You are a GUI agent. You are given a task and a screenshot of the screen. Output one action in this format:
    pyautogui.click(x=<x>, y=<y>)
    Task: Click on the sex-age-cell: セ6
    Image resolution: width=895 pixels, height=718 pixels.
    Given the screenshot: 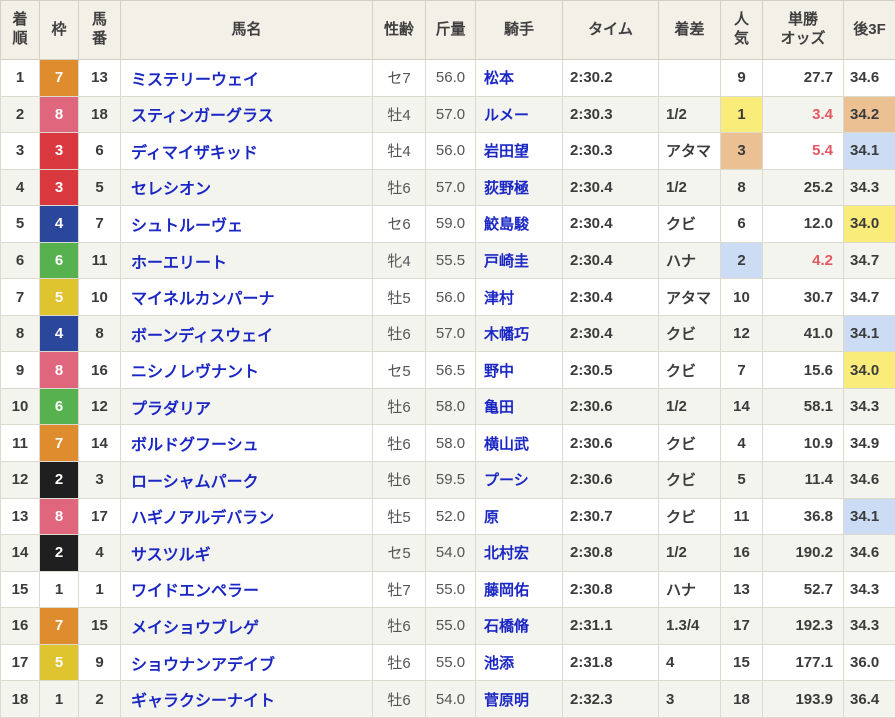 What is the action you would take?
    pyautogui.click(x=399, y=224)
    